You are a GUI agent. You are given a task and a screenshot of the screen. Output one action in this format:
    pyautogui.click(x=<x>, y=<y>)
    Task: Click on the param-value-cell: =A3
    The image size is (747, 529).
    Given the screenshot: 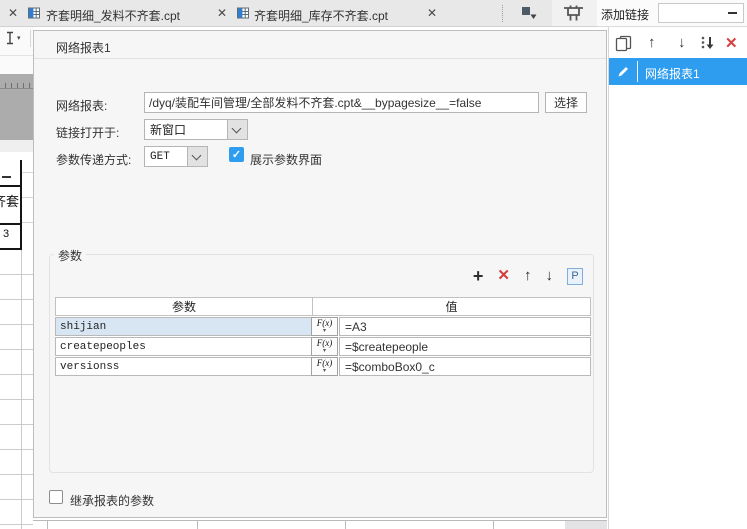 What is the action you would take?
    pyautogui.click(x=465, y=326)
    